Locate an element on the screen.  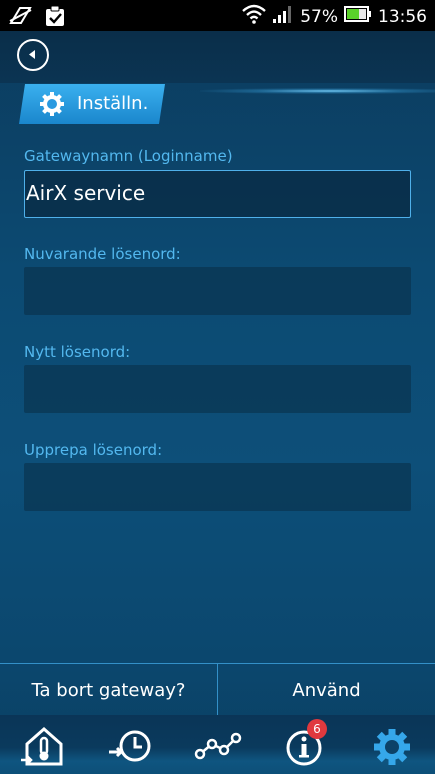
history-clock-icon is located at coordinates (130, 746).